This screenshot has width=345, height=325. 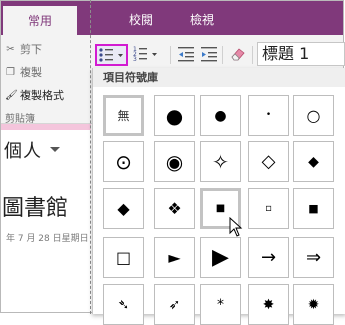 What do you see at coordinates (31, 72) in the screenshot?
I see `copy-label: 複製` at bounding box center [31, 72].